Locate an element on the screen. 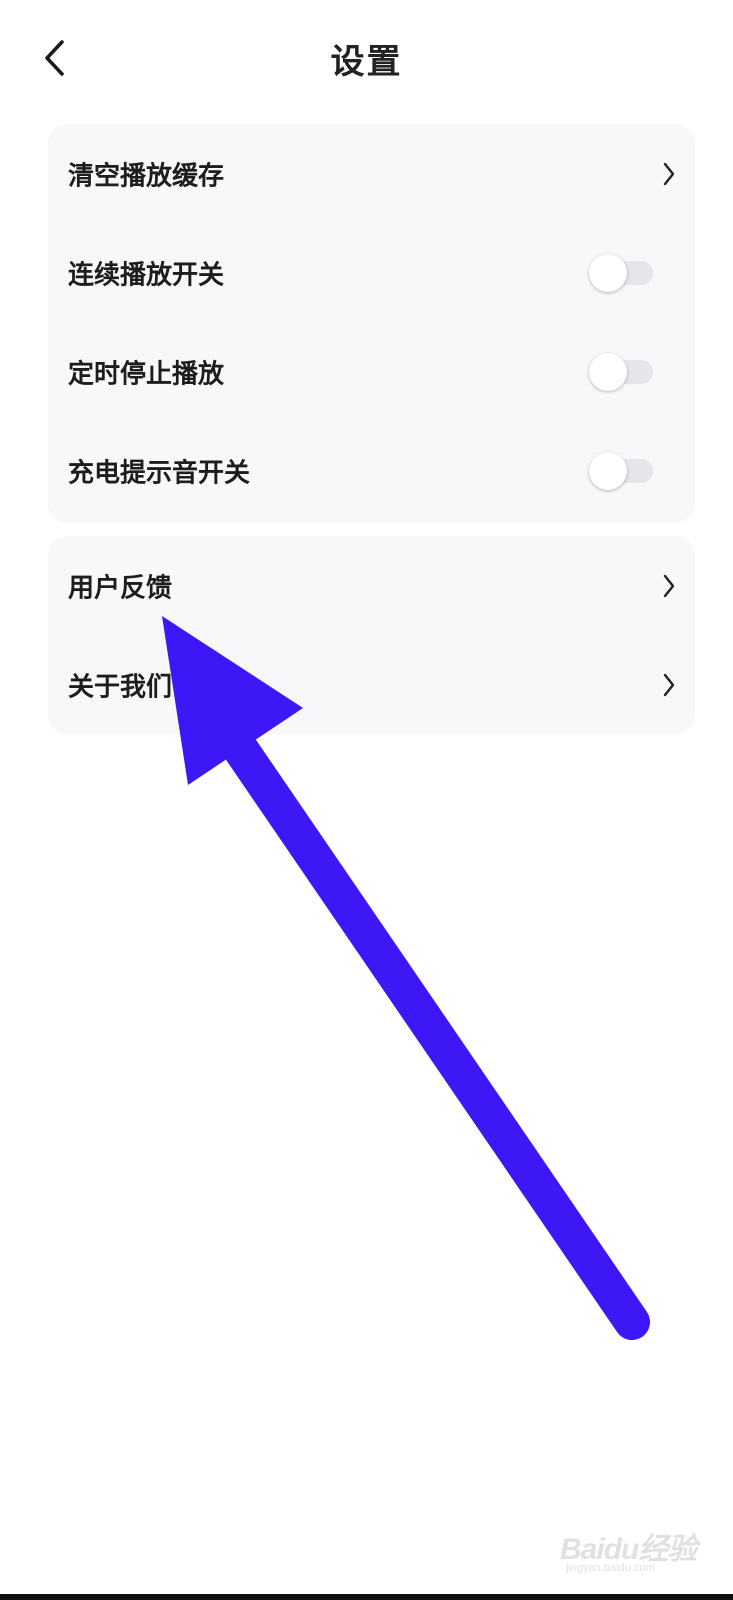 This screenshot has width=733, height=1600. user-feedback-row: 用户反馈 is located at coordinates (371, 585).